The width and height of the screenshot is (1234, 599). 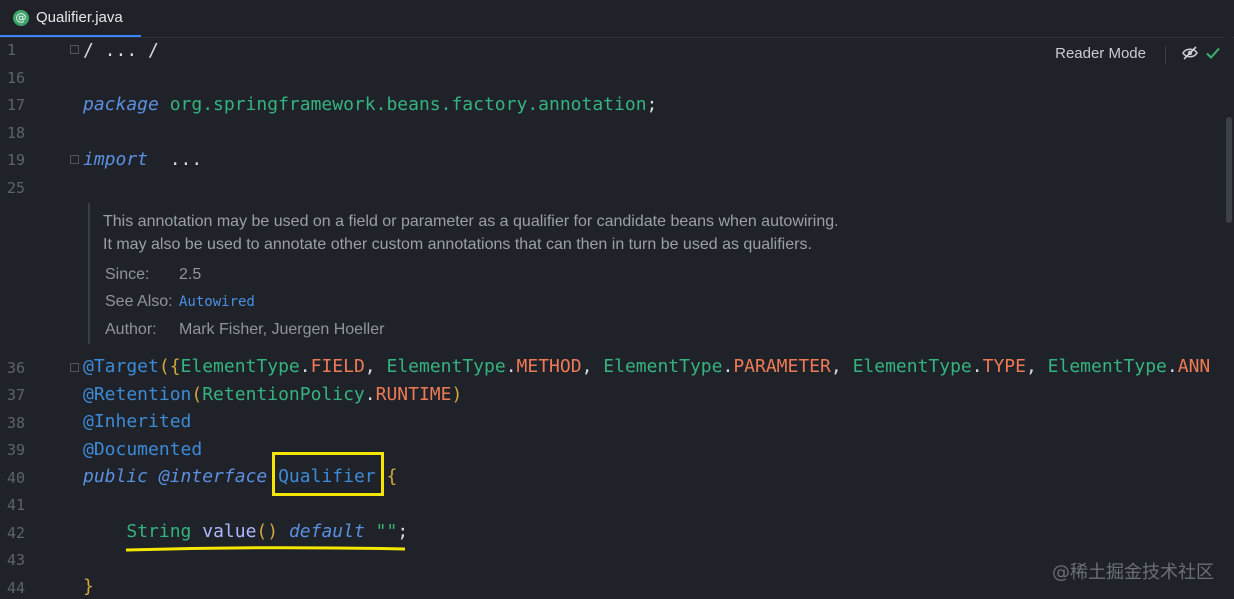 What do you see at coordinates (190, 274) in the screenshot?
I see `doc-since-value: 2.5` at bounding box center [190, 274].